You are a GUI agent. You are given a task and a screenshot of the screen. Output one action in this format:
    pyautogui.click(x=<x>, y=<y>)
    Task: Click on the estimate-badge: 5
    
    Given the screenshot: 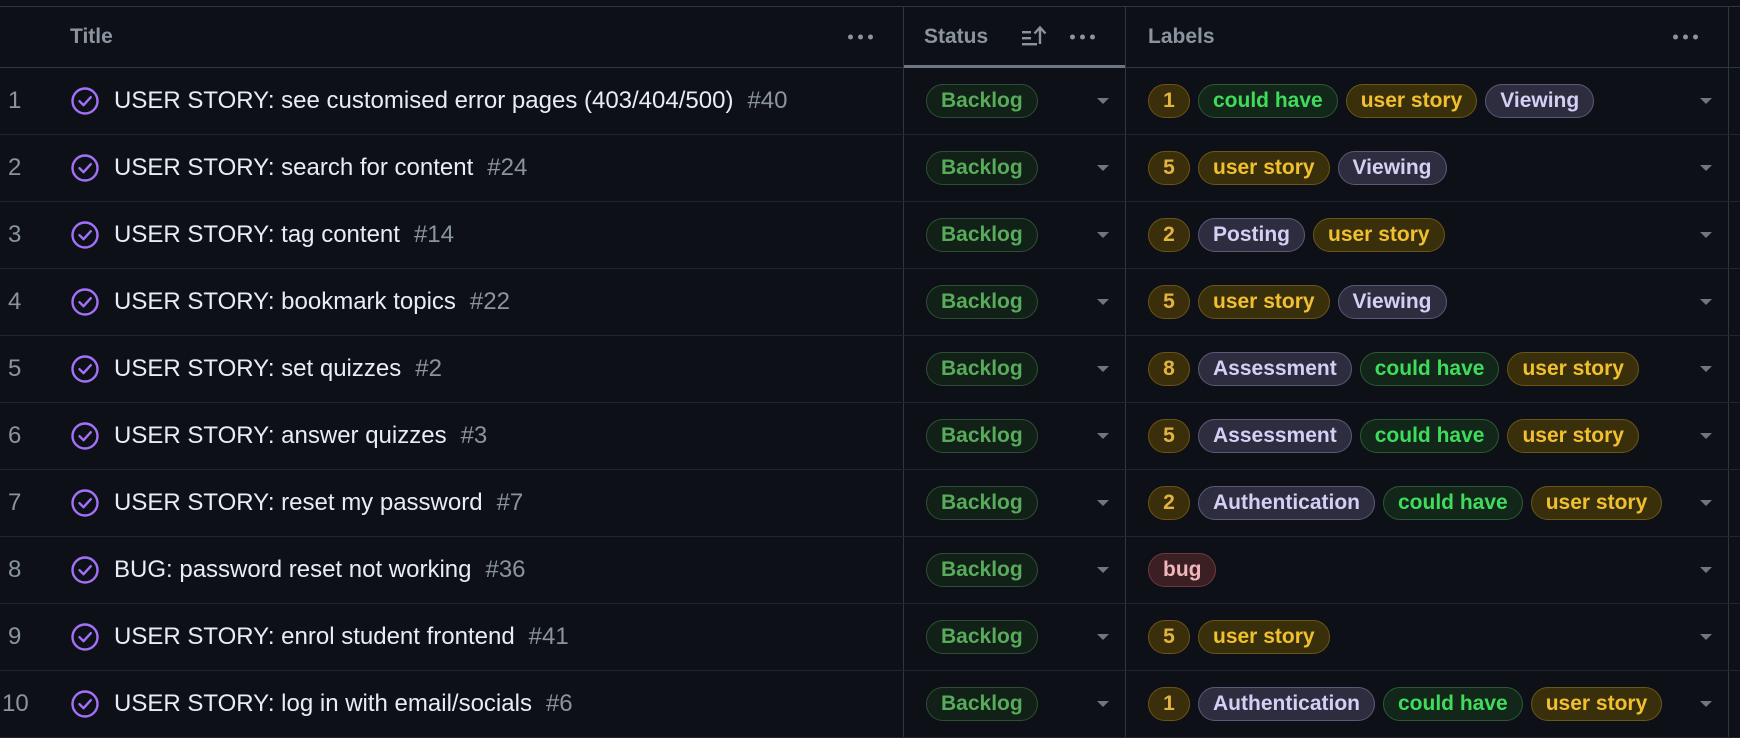 What is the action you would take?
    pyautogui.click(x=1169, y=302)
    